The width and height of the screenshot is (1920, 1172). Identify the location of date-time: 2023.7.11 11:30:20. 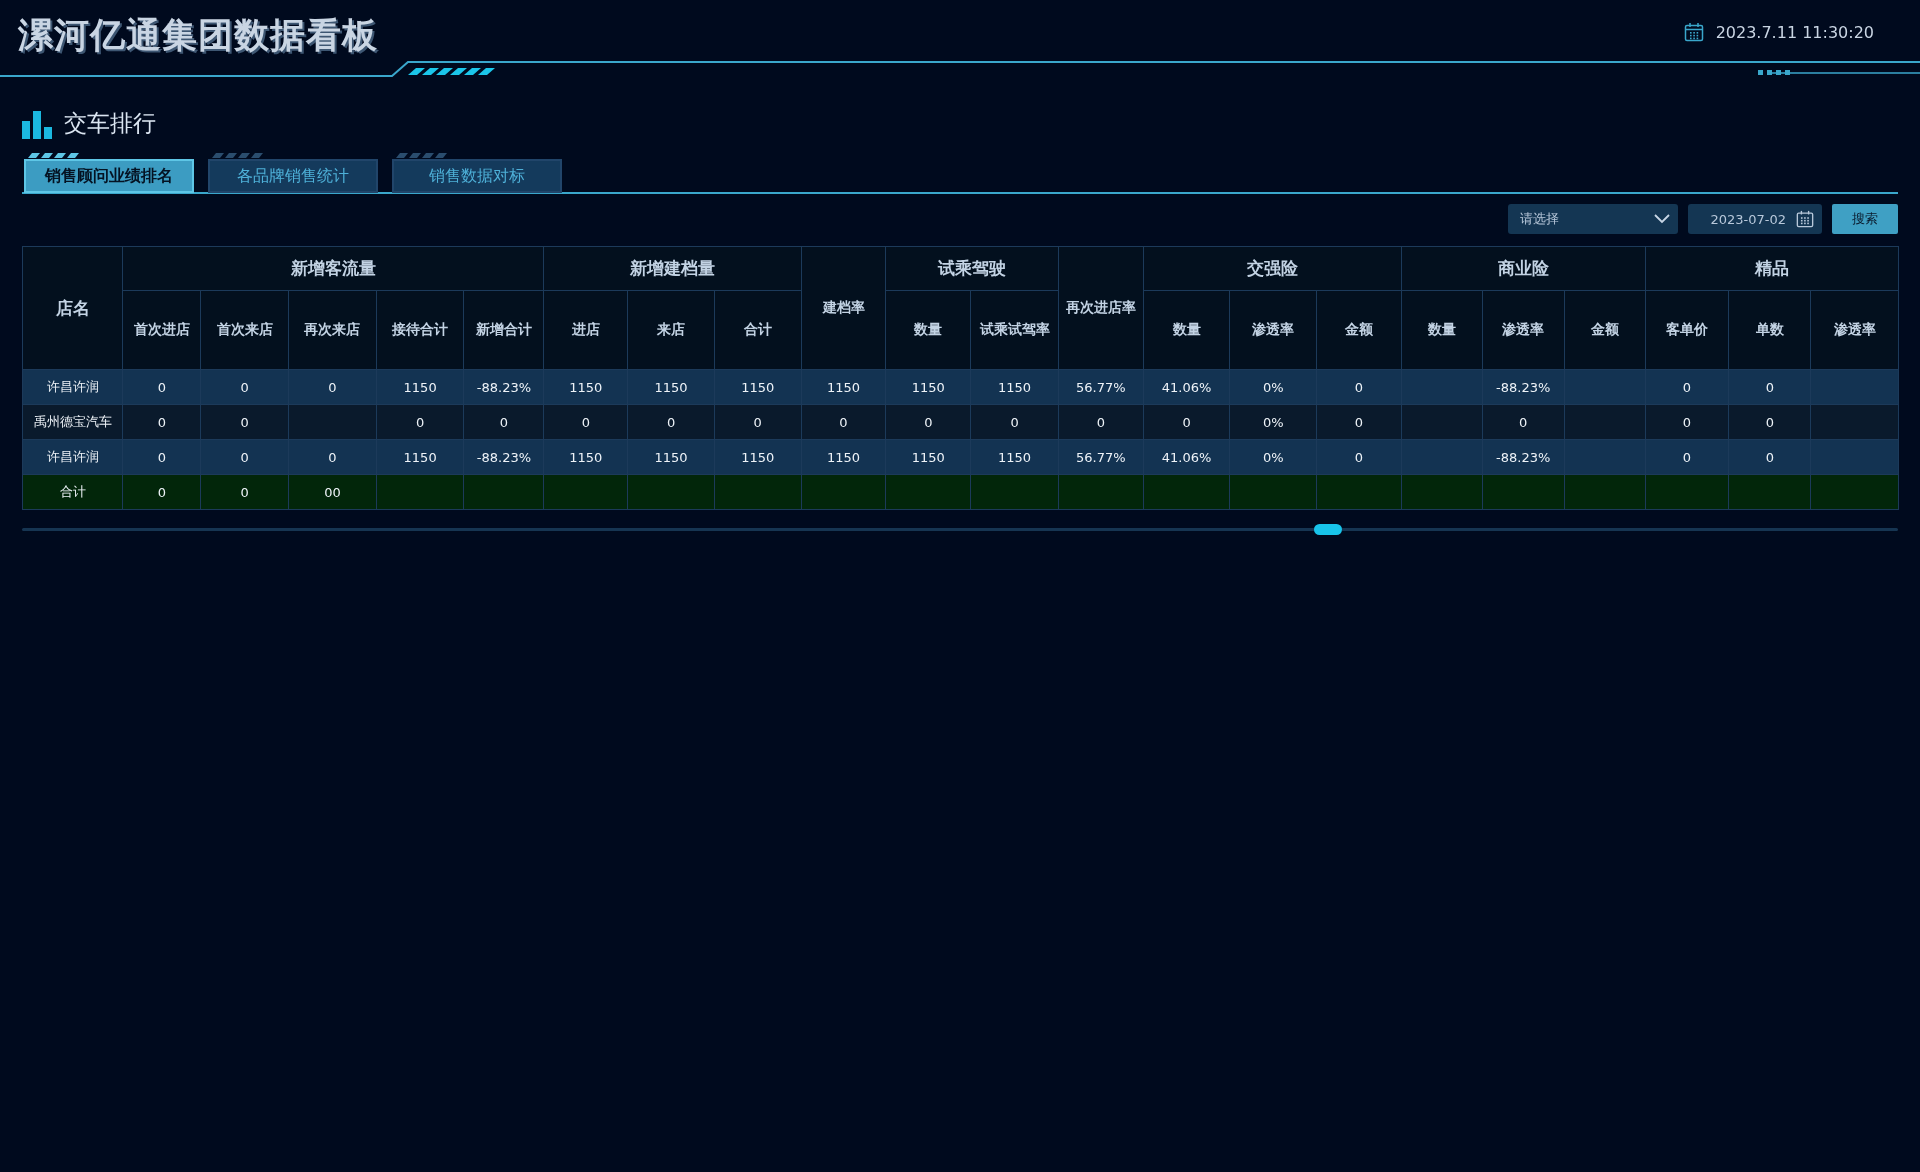
(1794, 32).